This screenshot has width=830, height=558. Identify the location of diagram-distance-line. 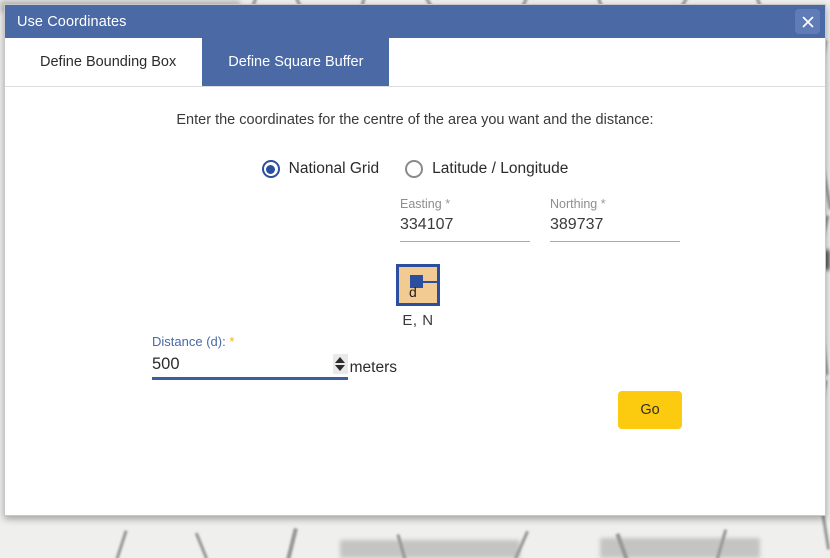
(430, 282).